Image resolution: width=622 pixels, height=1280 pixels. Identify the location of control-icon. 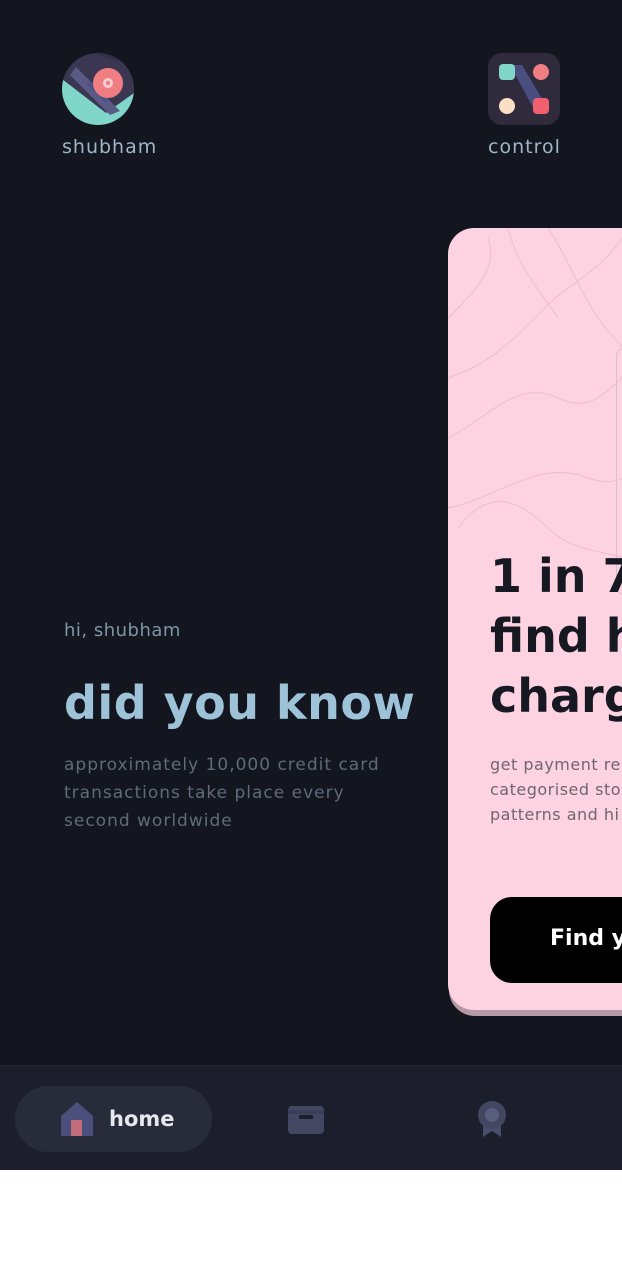
(524, 89).